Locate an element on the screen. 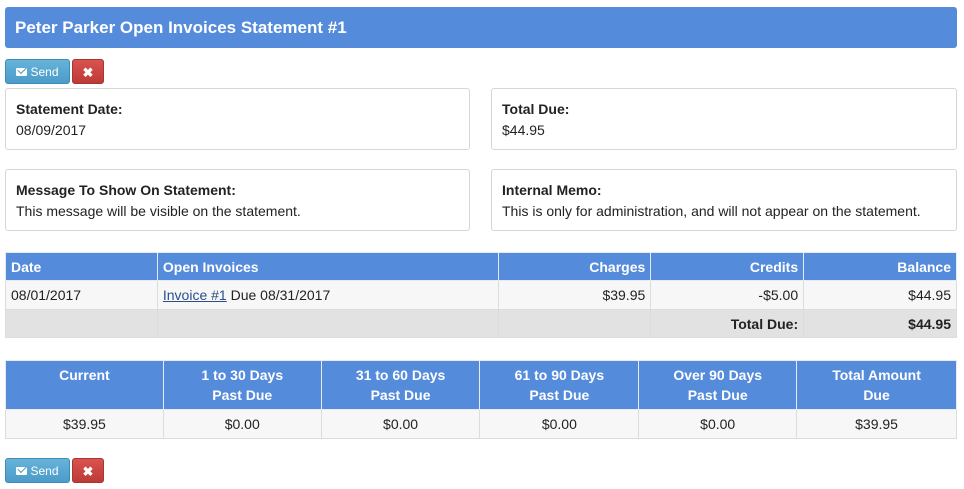  col-charges: Charges is located at coordinates (575, 266).